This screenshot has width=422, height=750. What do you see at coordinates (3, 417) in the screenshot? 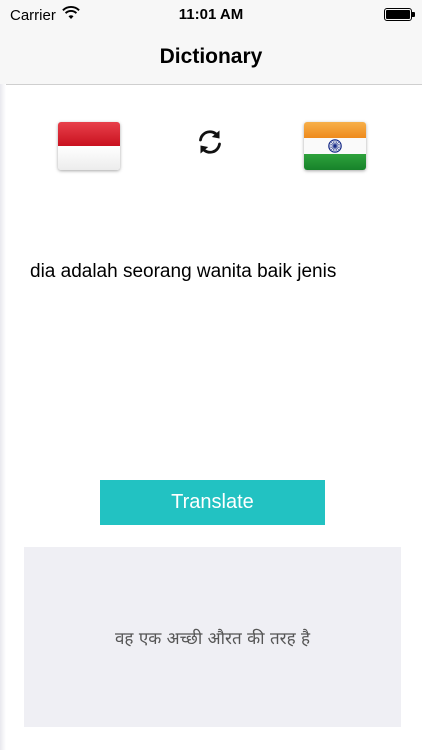
I see `left-edge-shadow` at bounding box center [3, 417].